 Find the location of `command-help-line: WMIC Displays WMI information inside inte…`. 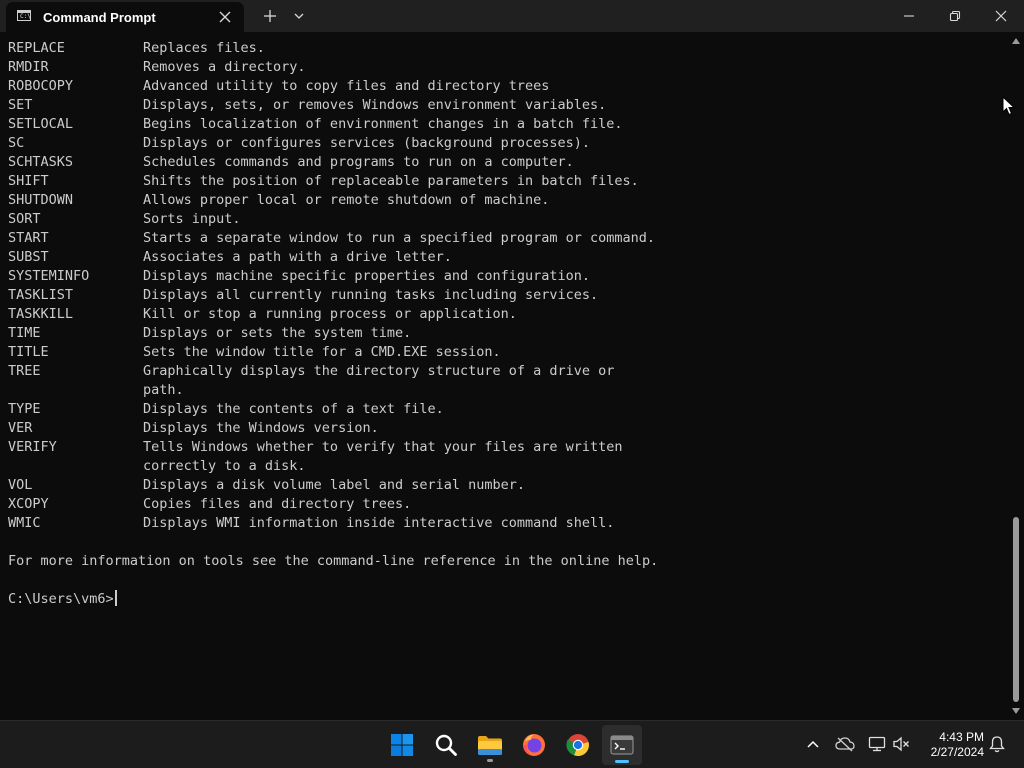

command-help-line: WMIC Displays WMI information inside inte… is located at coordinates (505, 523).